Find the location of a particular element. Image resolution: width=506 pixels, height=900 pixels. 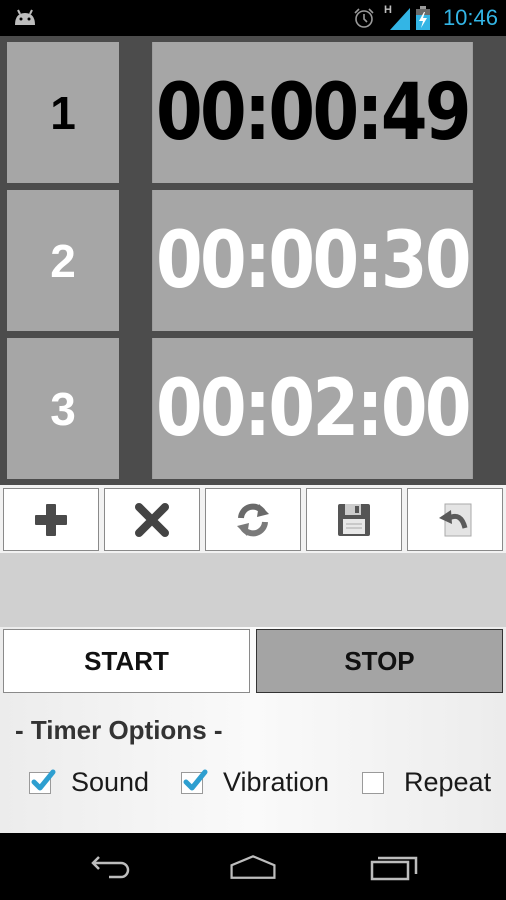

navigation-bar is located at coordinates (253, 866).